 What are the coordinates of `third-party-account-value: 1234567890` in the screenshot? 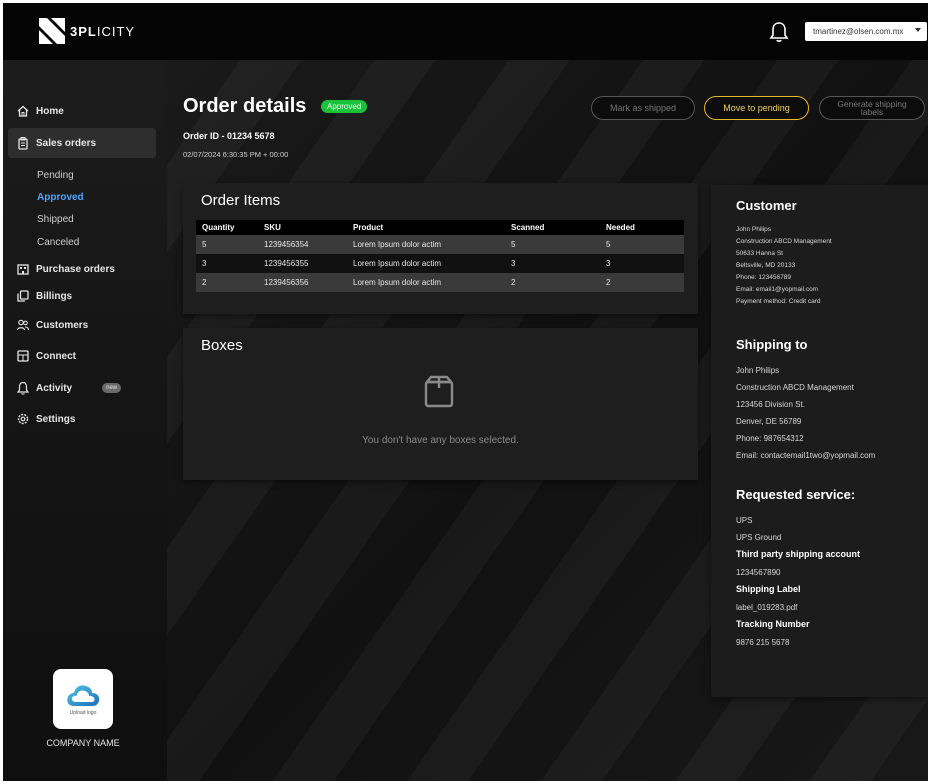 It's located at (758, 572).